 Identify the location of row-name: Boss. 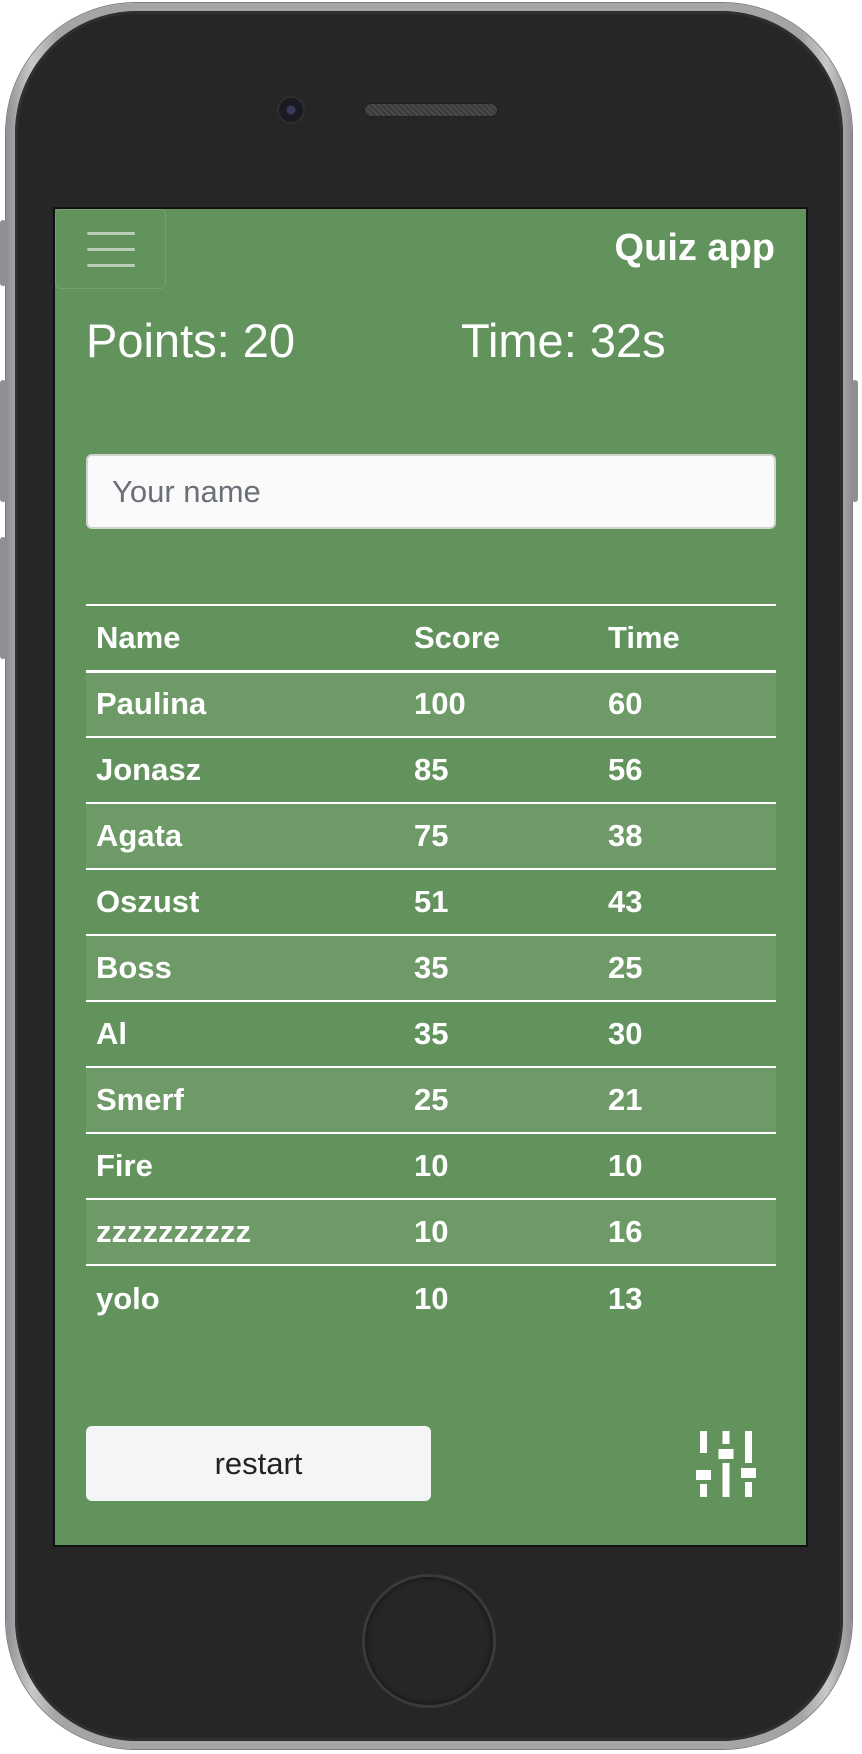
(134, 967).